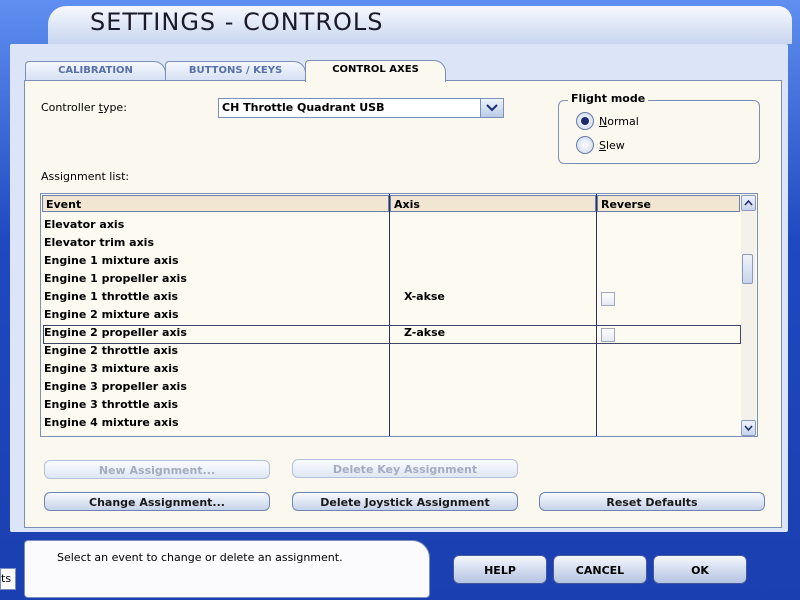 The height and width of the screenshot is (600, 800). I want to click on column-header-event: Event, so click(215, 203).